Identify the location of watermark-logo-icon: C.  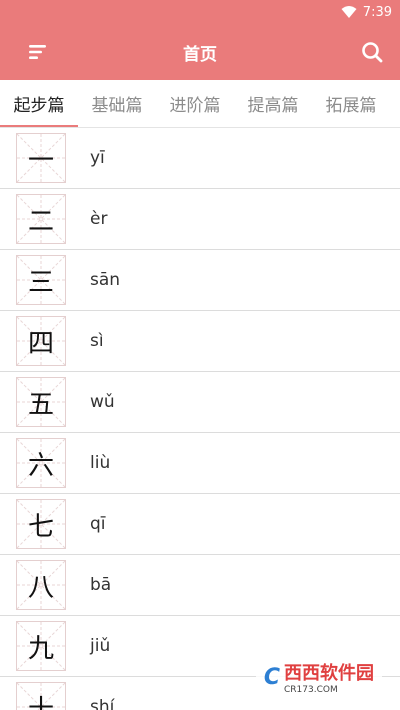
(271, 677).